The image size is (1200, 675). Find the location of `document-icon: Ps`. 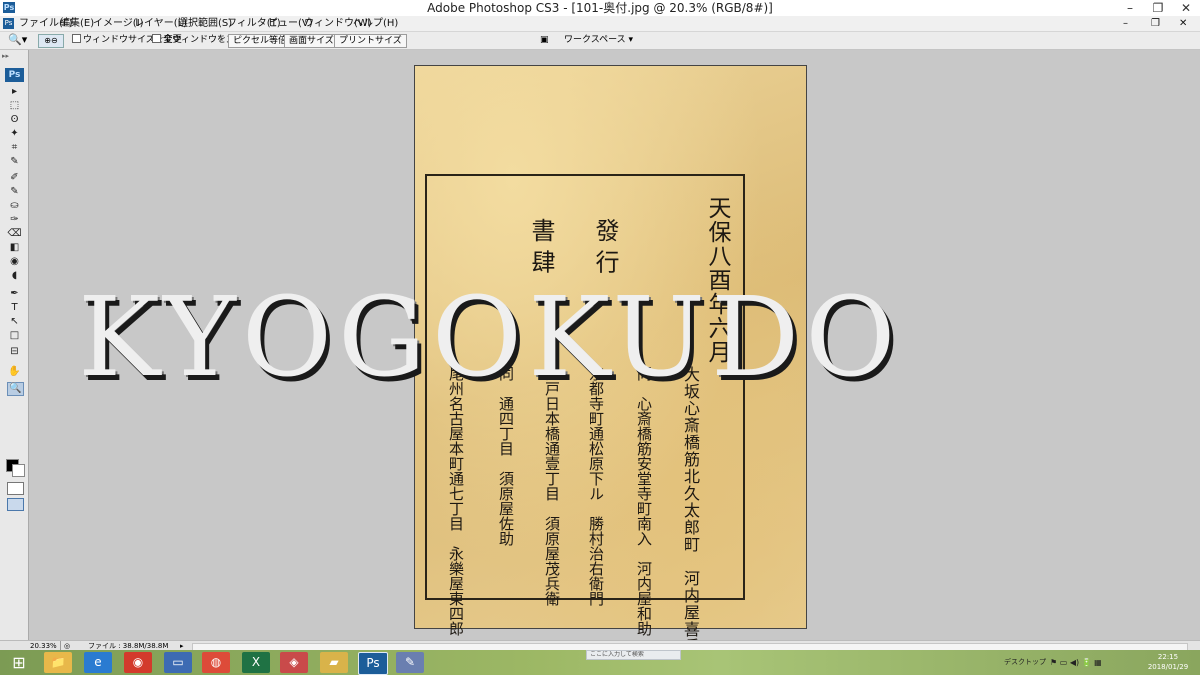

document-icon: Ps is located at coordinates (8, 23).